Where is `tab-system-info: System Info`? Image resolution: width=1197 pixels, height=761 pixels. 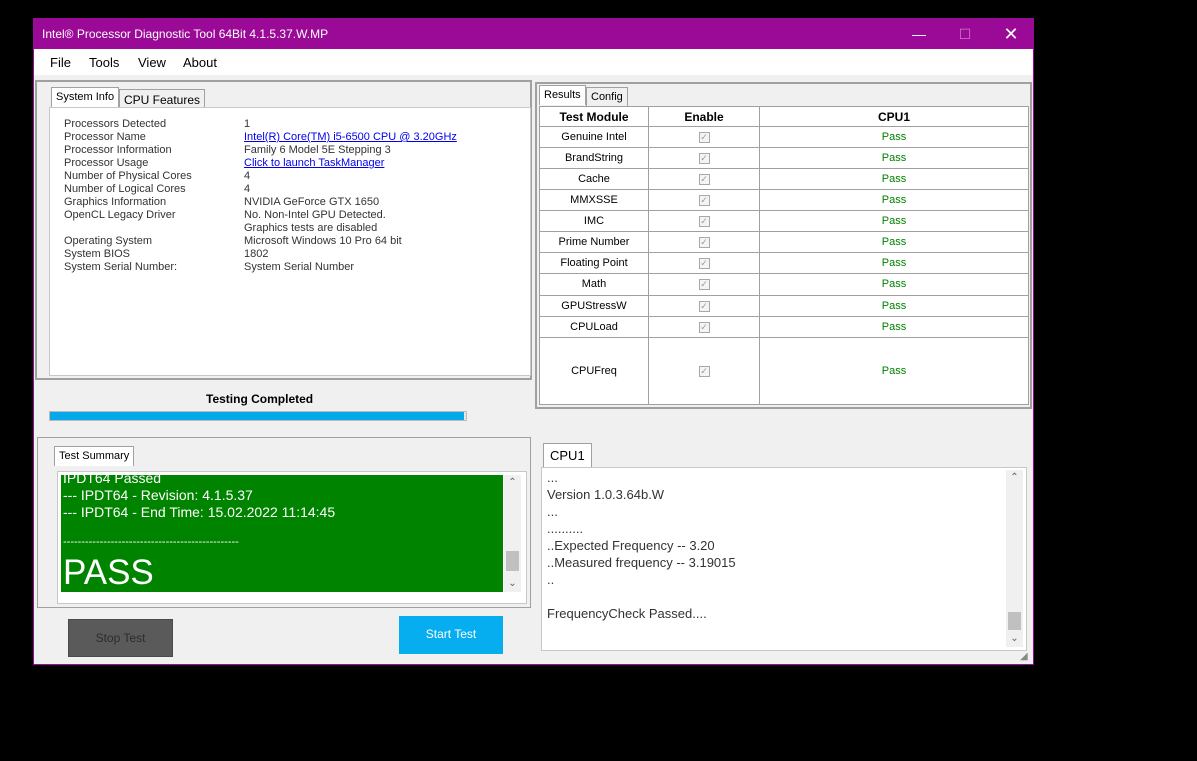 tab-system-info: System Info is located at coordinates (85, 97).